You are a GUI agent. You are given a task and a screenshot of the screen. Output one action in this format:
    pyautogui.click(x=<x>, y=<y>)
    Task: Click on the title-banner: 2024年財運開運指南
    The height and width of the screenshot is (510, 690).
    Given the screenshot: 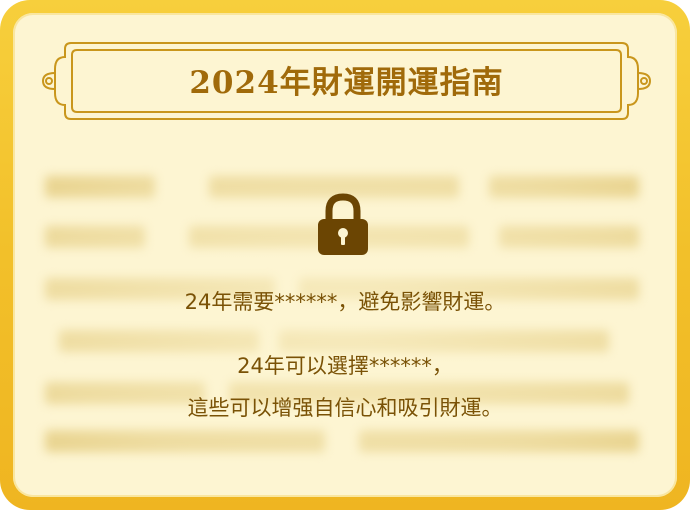 What is the action you would take?
    pyautogui.click(x=346, y=81)
    